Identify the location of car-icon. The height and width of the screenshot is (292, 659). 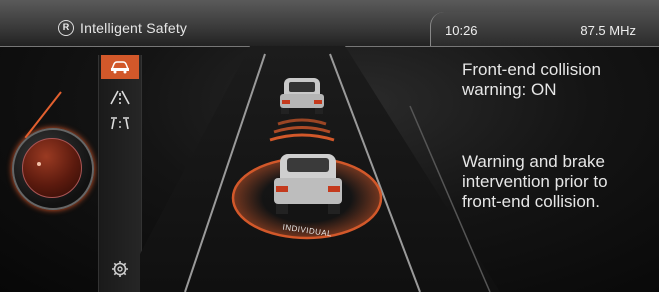
(120, 67).